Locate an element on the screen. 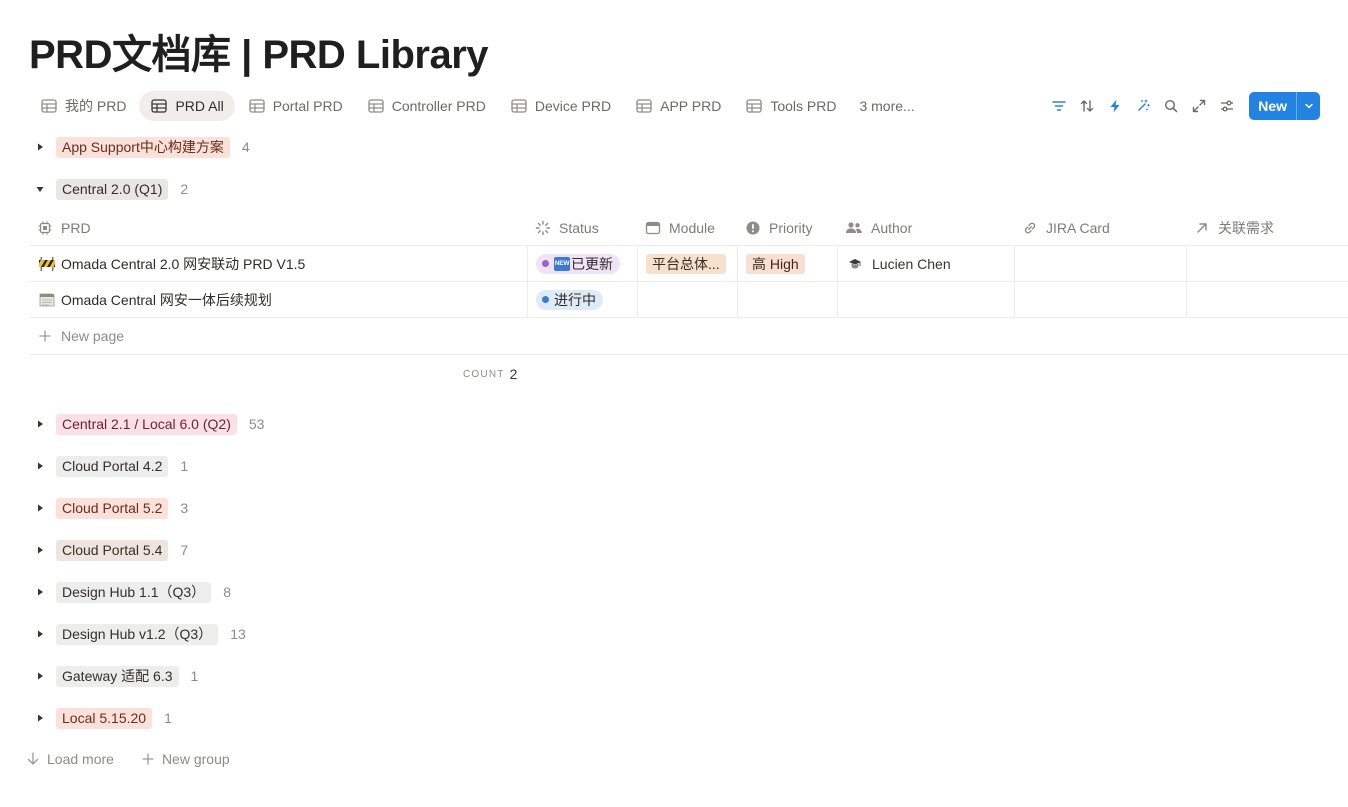  group-tag: Cloud Portal 5.4 is located at coordinates (112, 550).